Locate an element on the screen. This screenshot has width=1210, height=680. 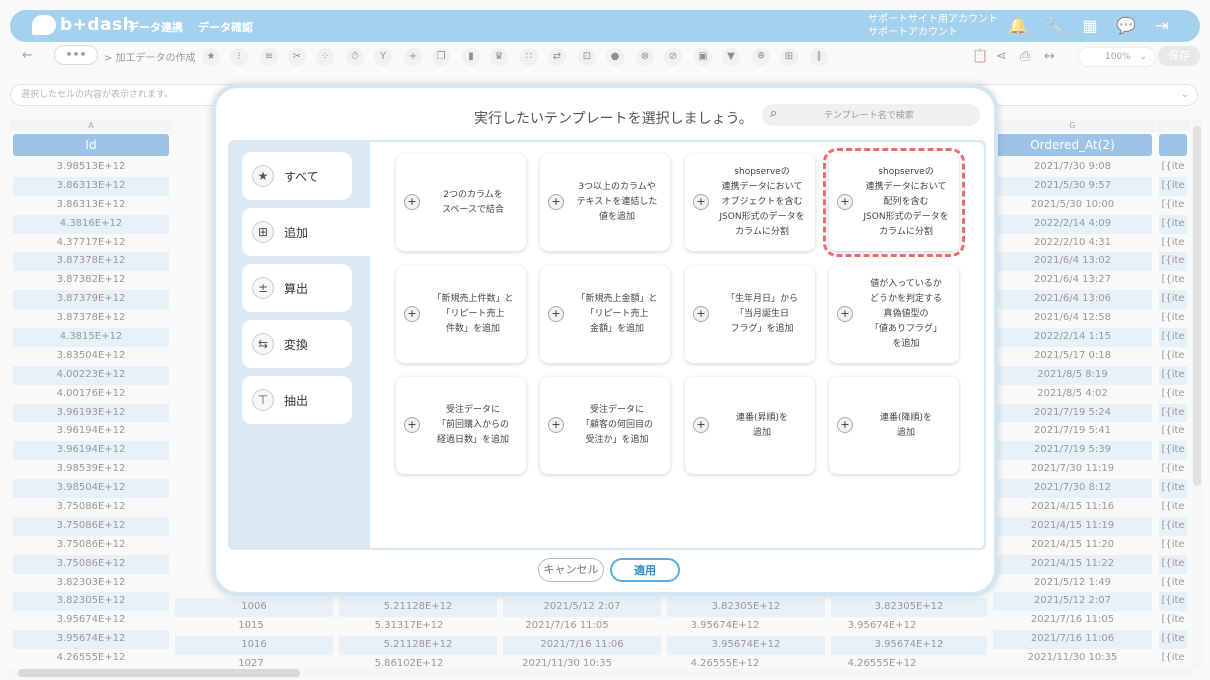
category-label: 抽出 is located at coordinates (296, 400).